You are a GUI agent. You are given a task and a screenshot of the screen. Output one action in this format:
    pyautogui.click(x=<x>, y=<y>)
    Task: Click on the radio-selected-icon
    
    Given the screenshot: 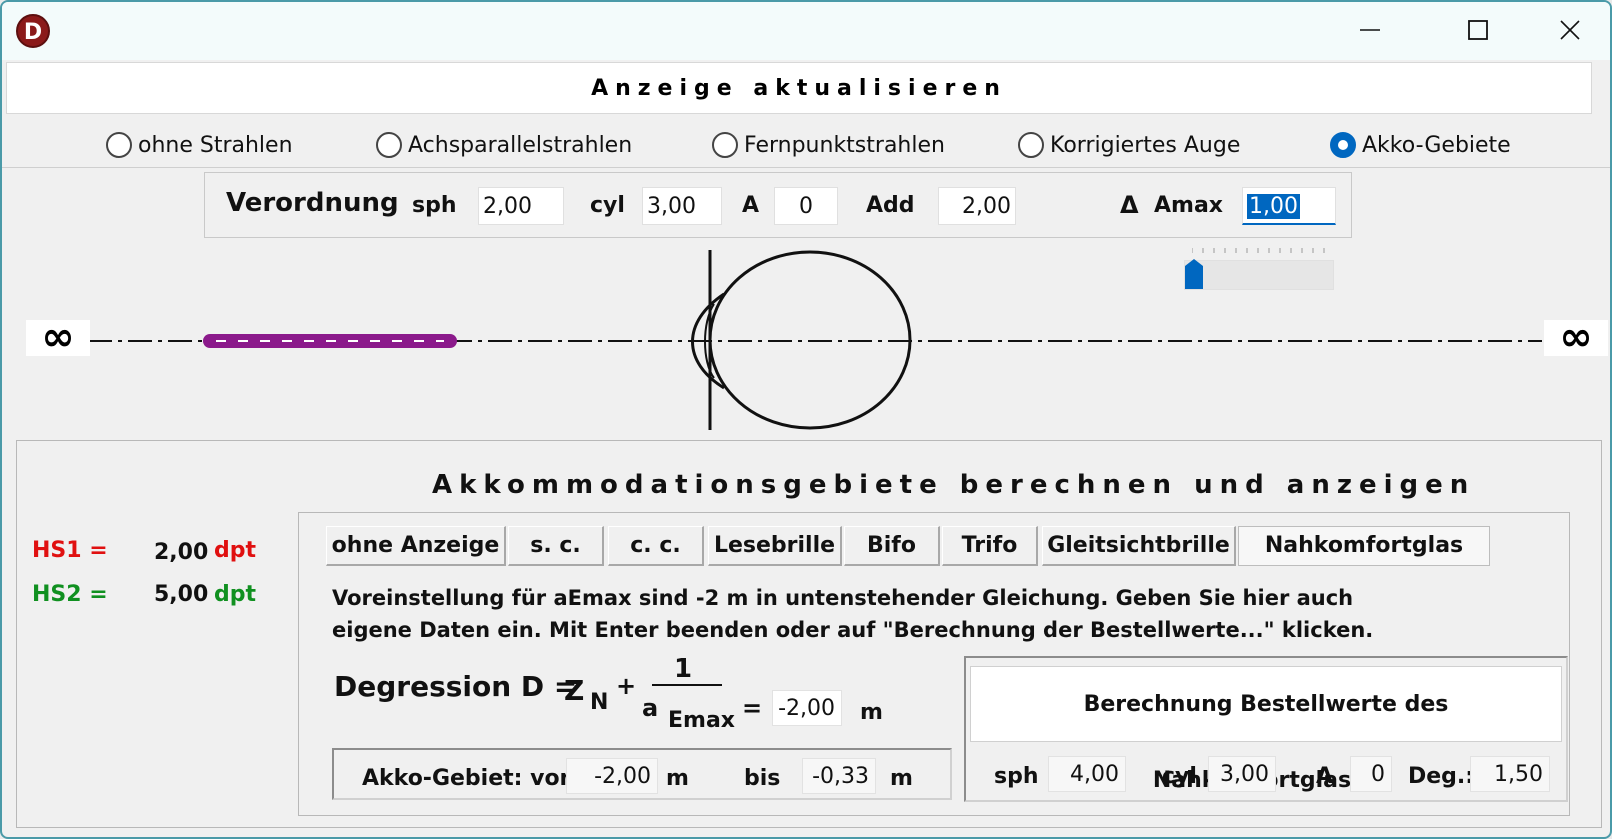 What is the action you would take?
    pyautogui.click(x=1343, y=145)
    